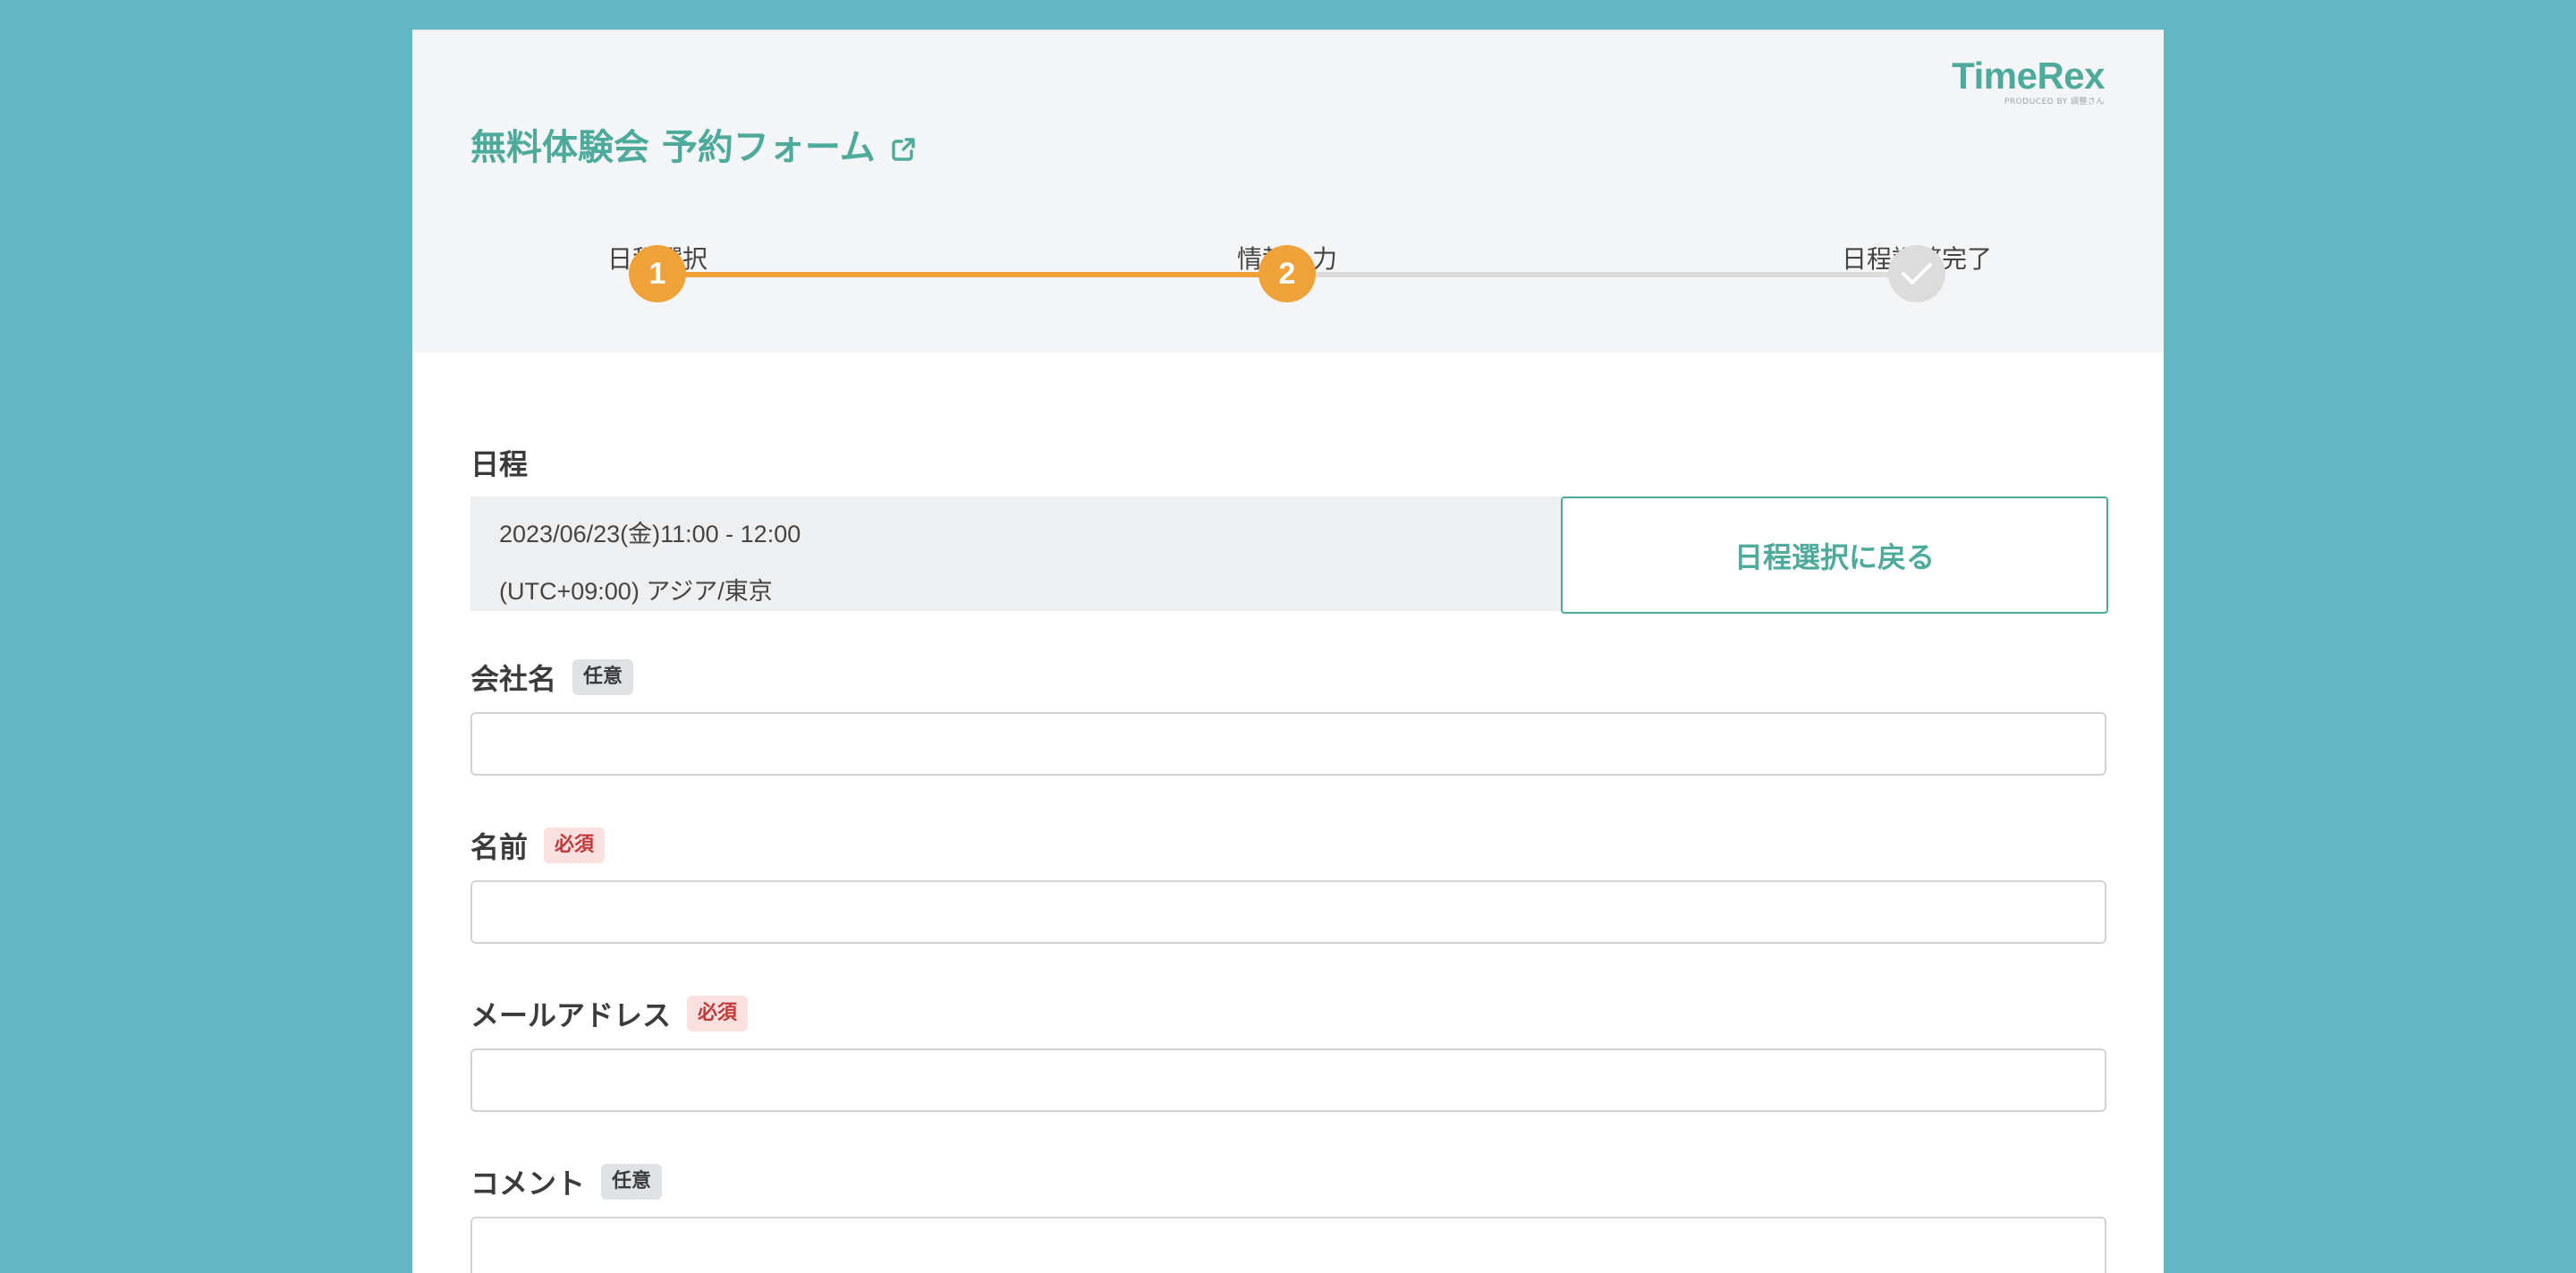 Image resolution: width=2576 pixels, height=1273 pixels. Describe the element at coordinates (650, 534) in the screenshot. I see `schedule-datetime: 2023/06/23(金)11:00 - 12:00` at that location.